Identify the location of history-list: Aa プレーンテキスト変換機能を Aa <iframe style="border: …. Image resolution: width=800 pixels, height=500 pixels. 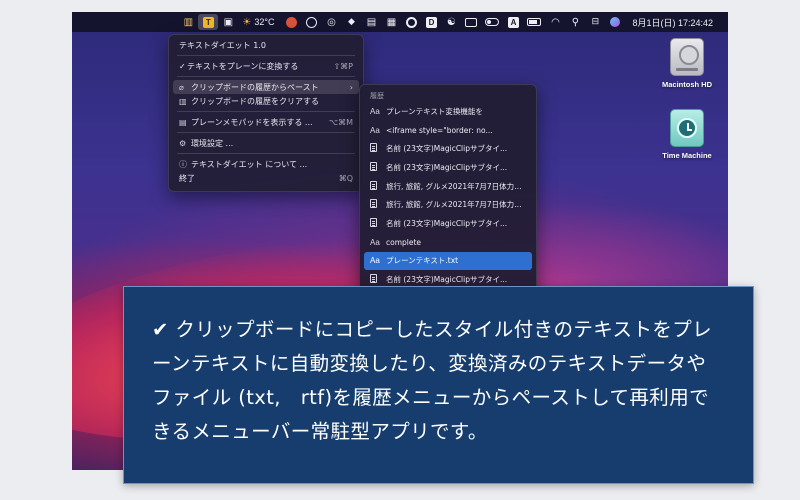
(448, 202).